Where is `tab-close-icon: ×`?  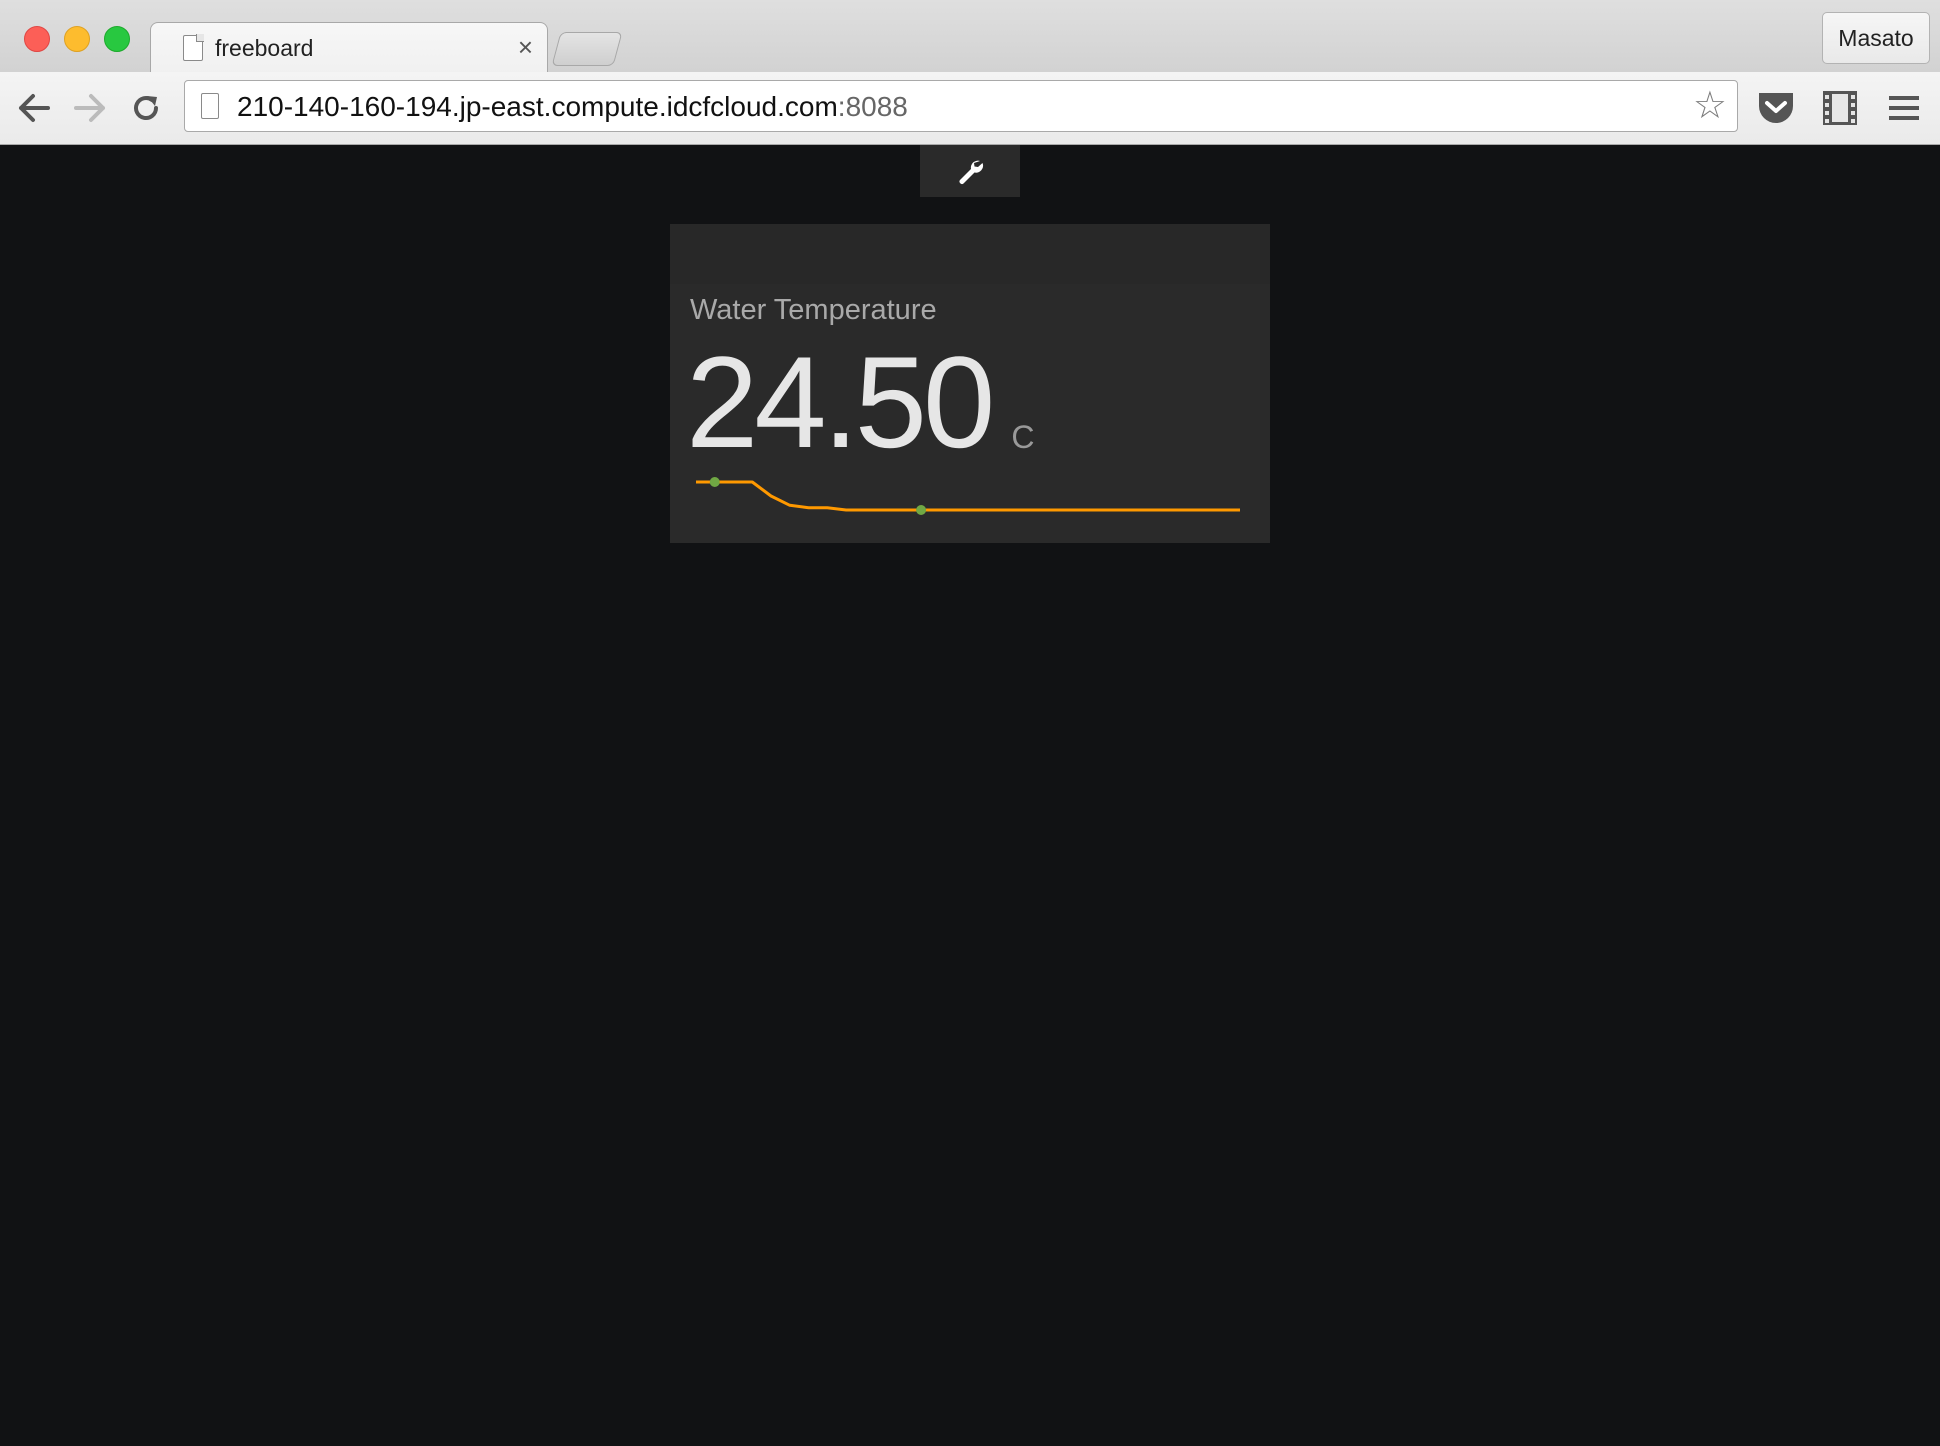 tab-close-icon: × is located at coordinates (525, 47).